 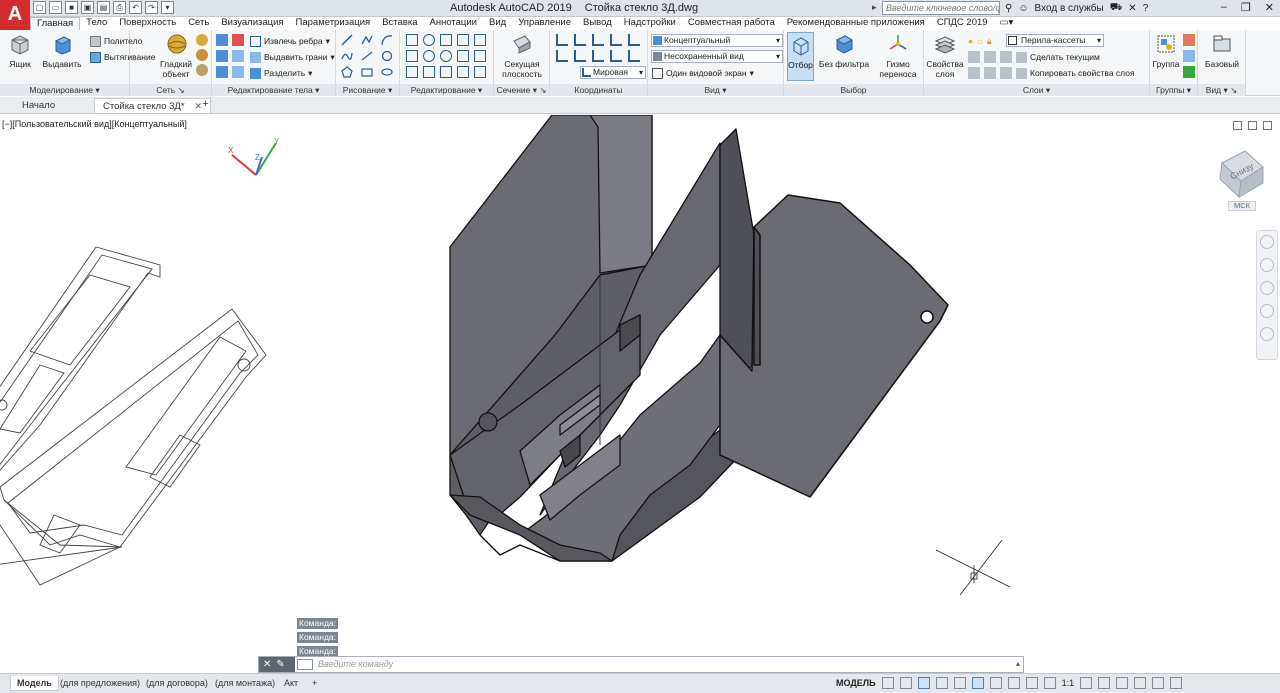 What do you see at coordinates (990, 73) in the screenshot?
I see `layer-thaw-icon` at bounding box center [990, 73].